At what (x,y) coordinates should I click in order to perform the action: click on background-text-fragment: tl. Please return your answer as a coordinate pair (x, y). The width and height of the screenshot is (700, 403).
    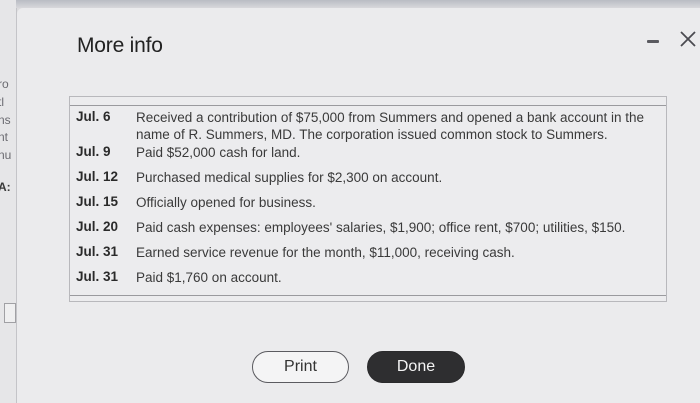
    Looking at the image, I should click on (2, 102).